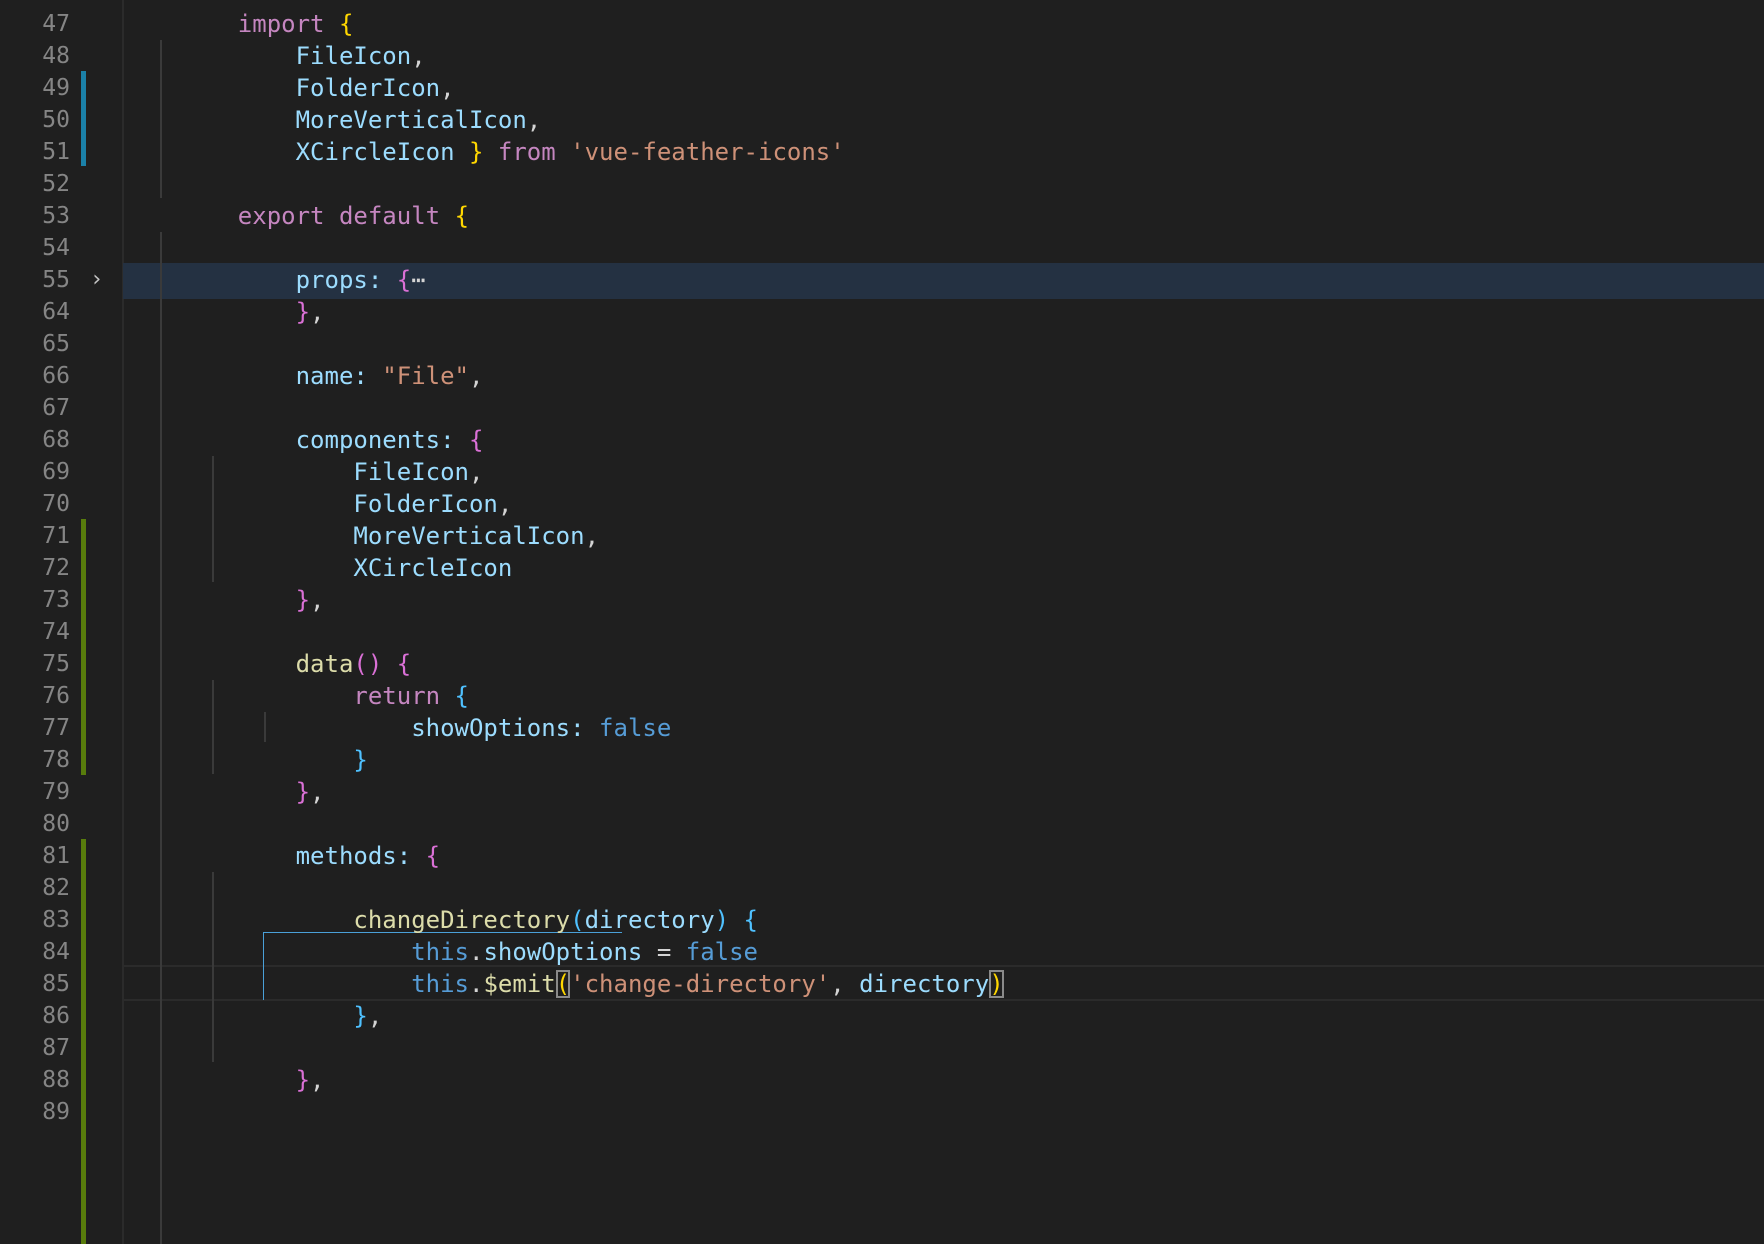 This screenshot has width=1764, height=1244. Describe the element at coordinates (882, 280) in the screenshot. I see `code-line: 55 › props: {⋯` at that location.